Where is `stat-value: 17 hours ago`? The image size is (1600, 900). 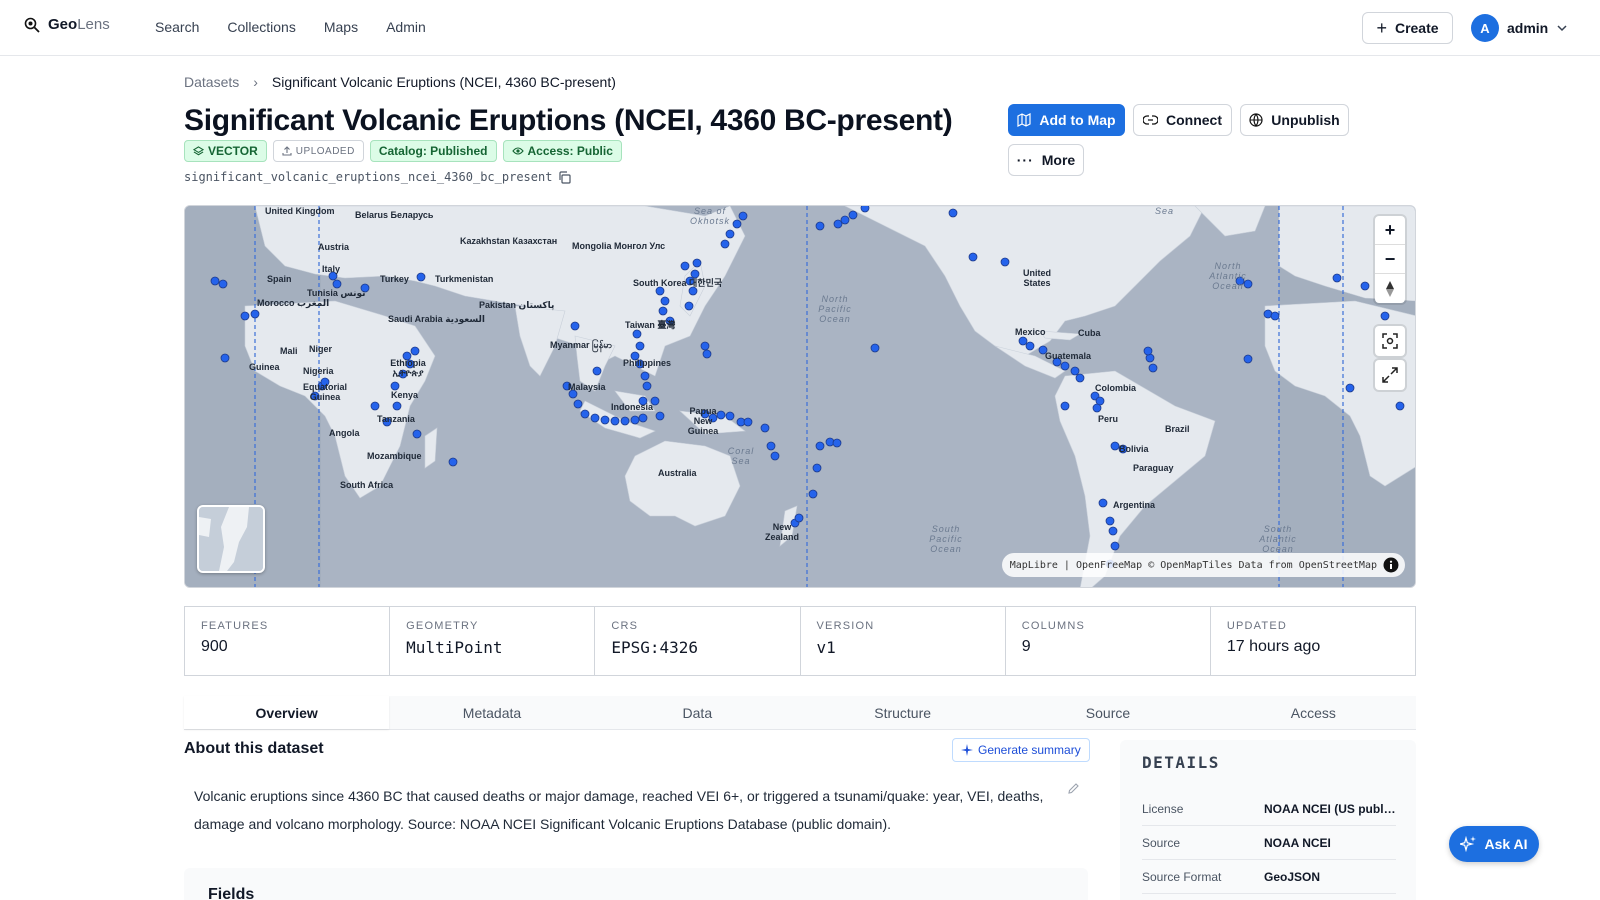 stat-value: 17 hours ago is located at coordinates (1273, 646).